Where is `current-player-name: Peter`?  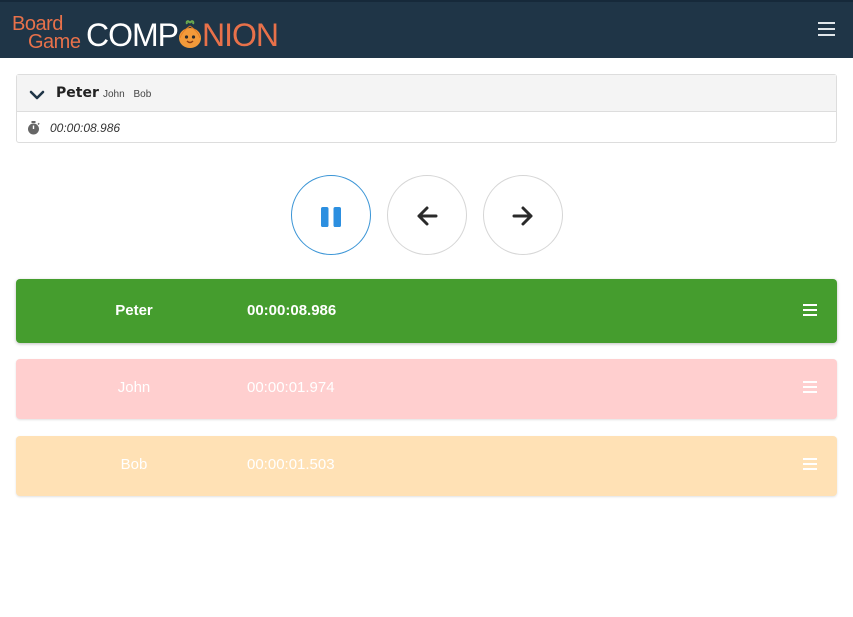 current-player-name: Peter is located at coordinates (77, 93).